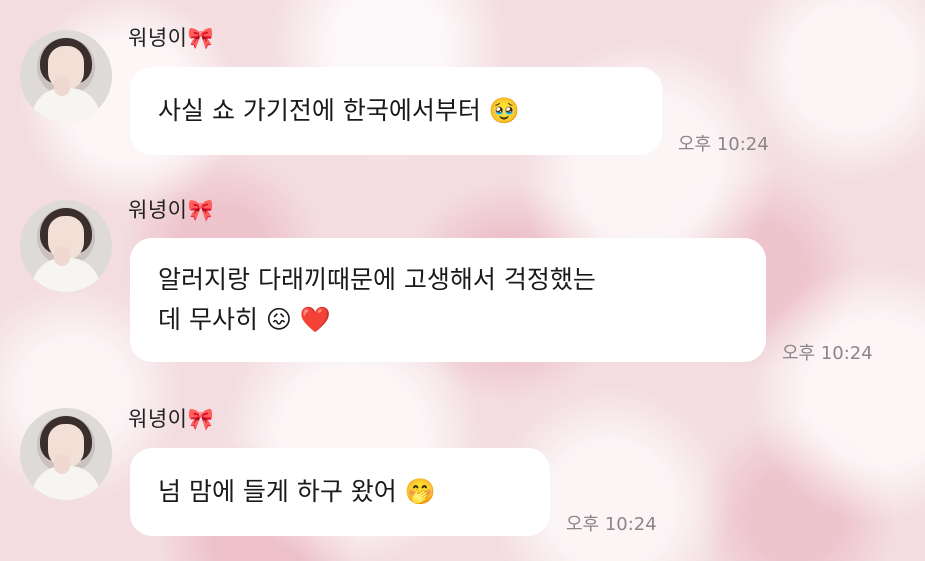 The width and height of the screenshot is (925, 561). What do you see at coordinates (339, 110) in the screenshot?
I see `message-text-line: 사실 쇼 가기전에 한국에서부터 🥹` at bounding box center [339, 110].